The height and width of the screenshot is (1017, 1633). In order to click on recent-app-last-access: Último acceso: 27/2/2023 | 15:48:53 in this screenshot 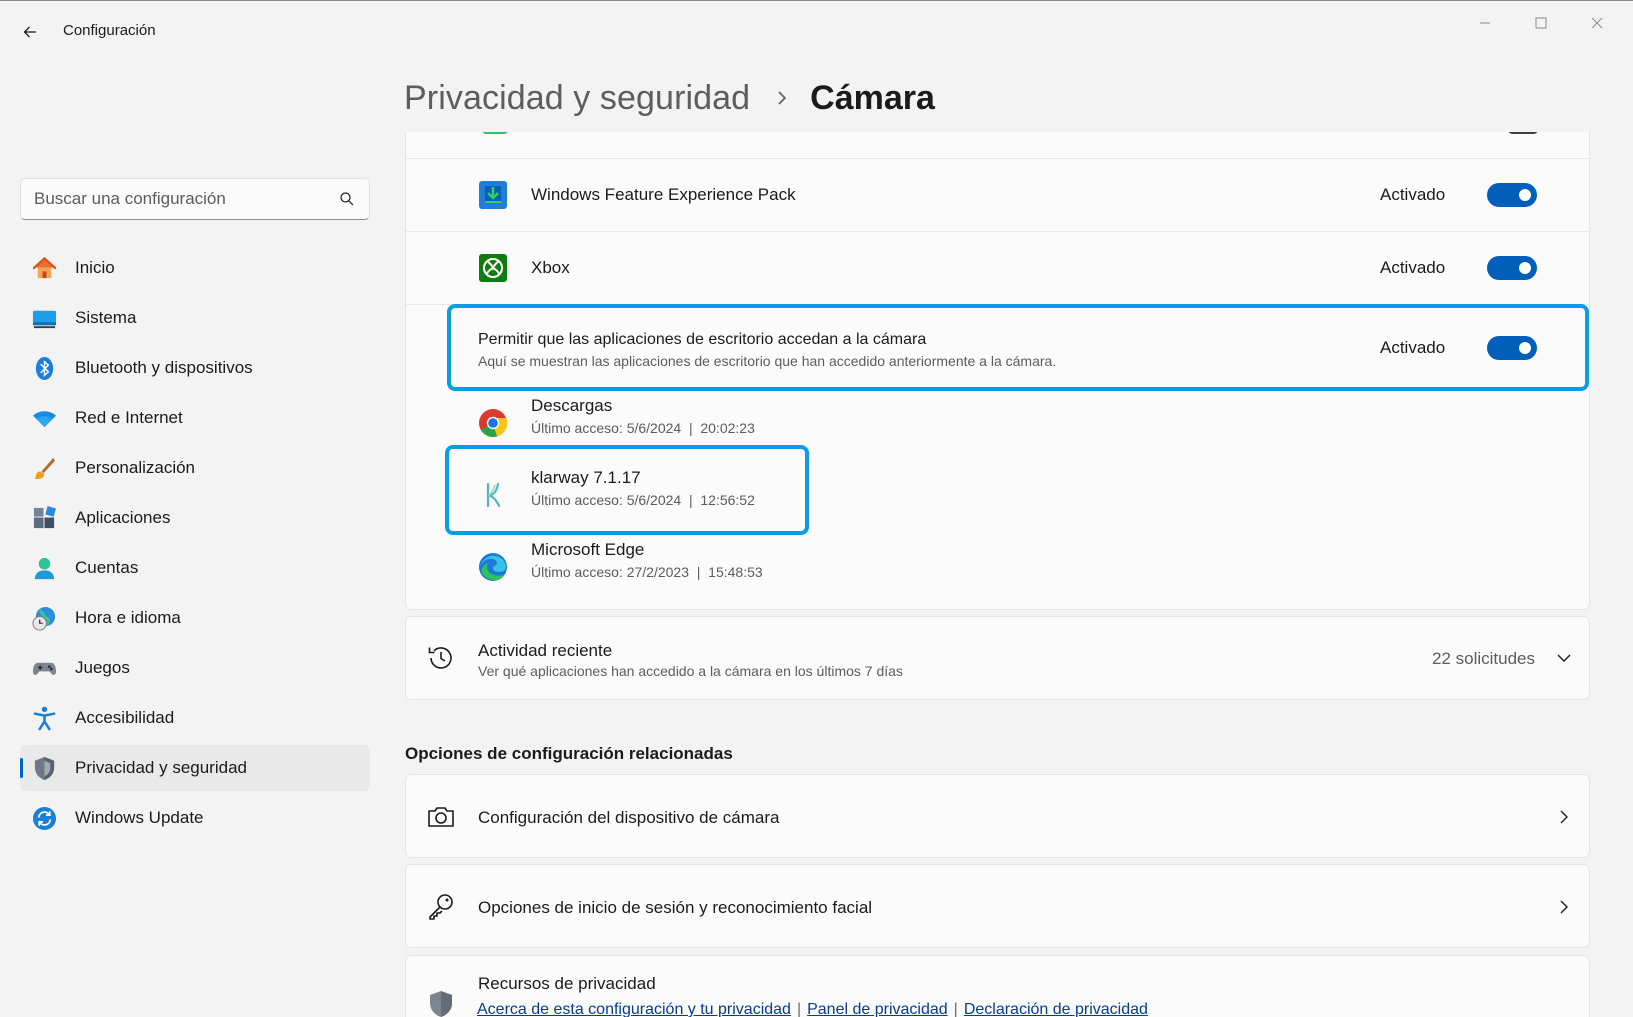, I will do `click(647, 572)`.